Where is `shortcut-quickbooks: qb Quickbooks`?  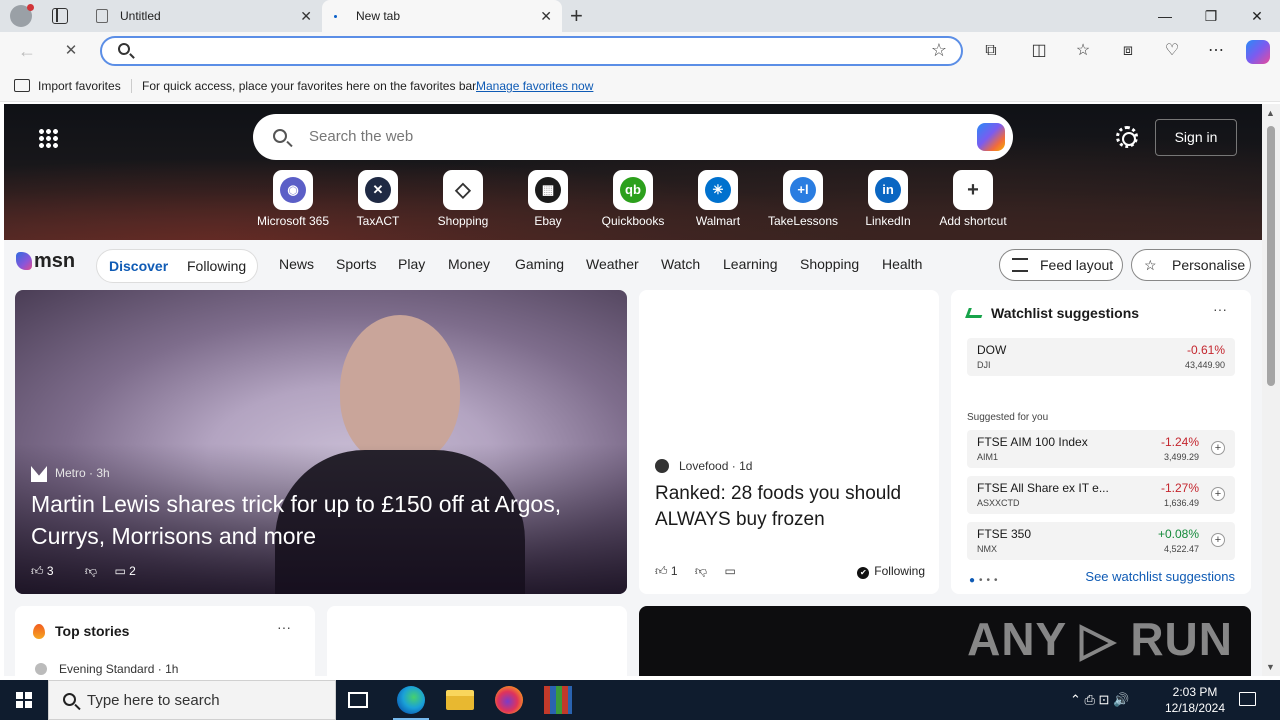
shortcut-quickbooks: qb Quickbooks is located at coordinates (633, 199).